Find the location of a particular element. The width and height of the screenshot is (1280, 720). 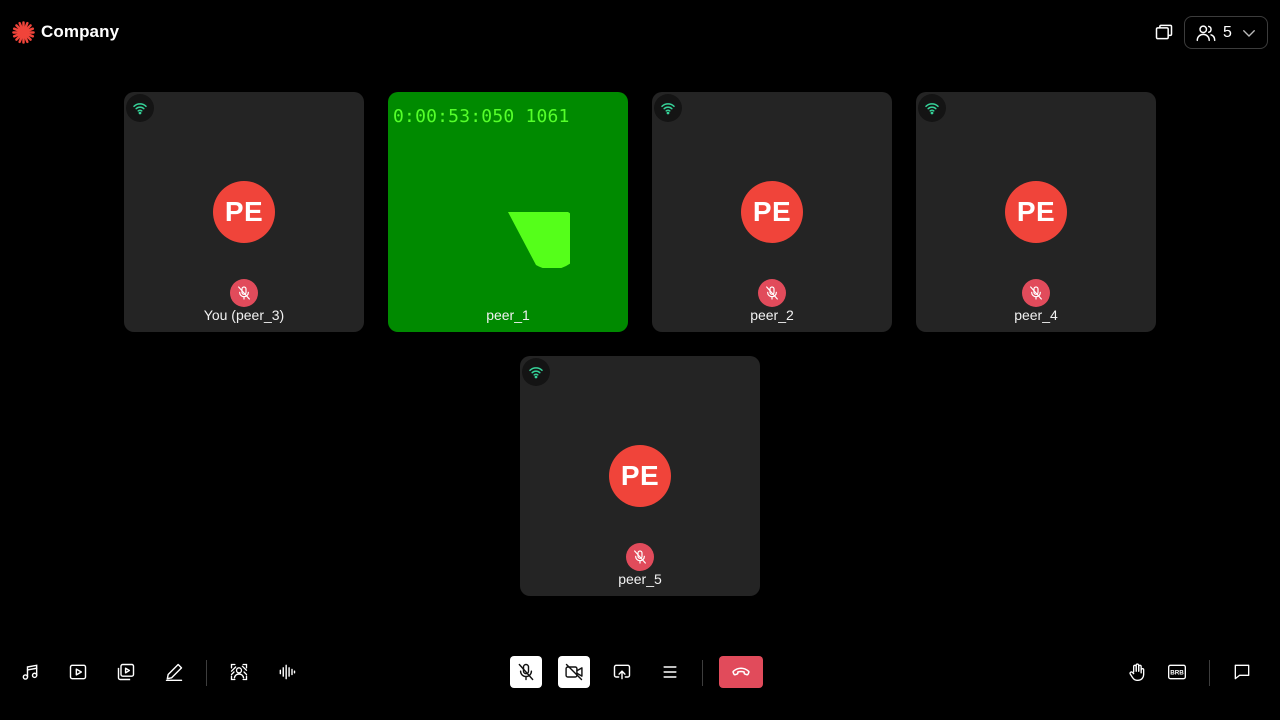

people-icon is located at coordinates (1206, 32).